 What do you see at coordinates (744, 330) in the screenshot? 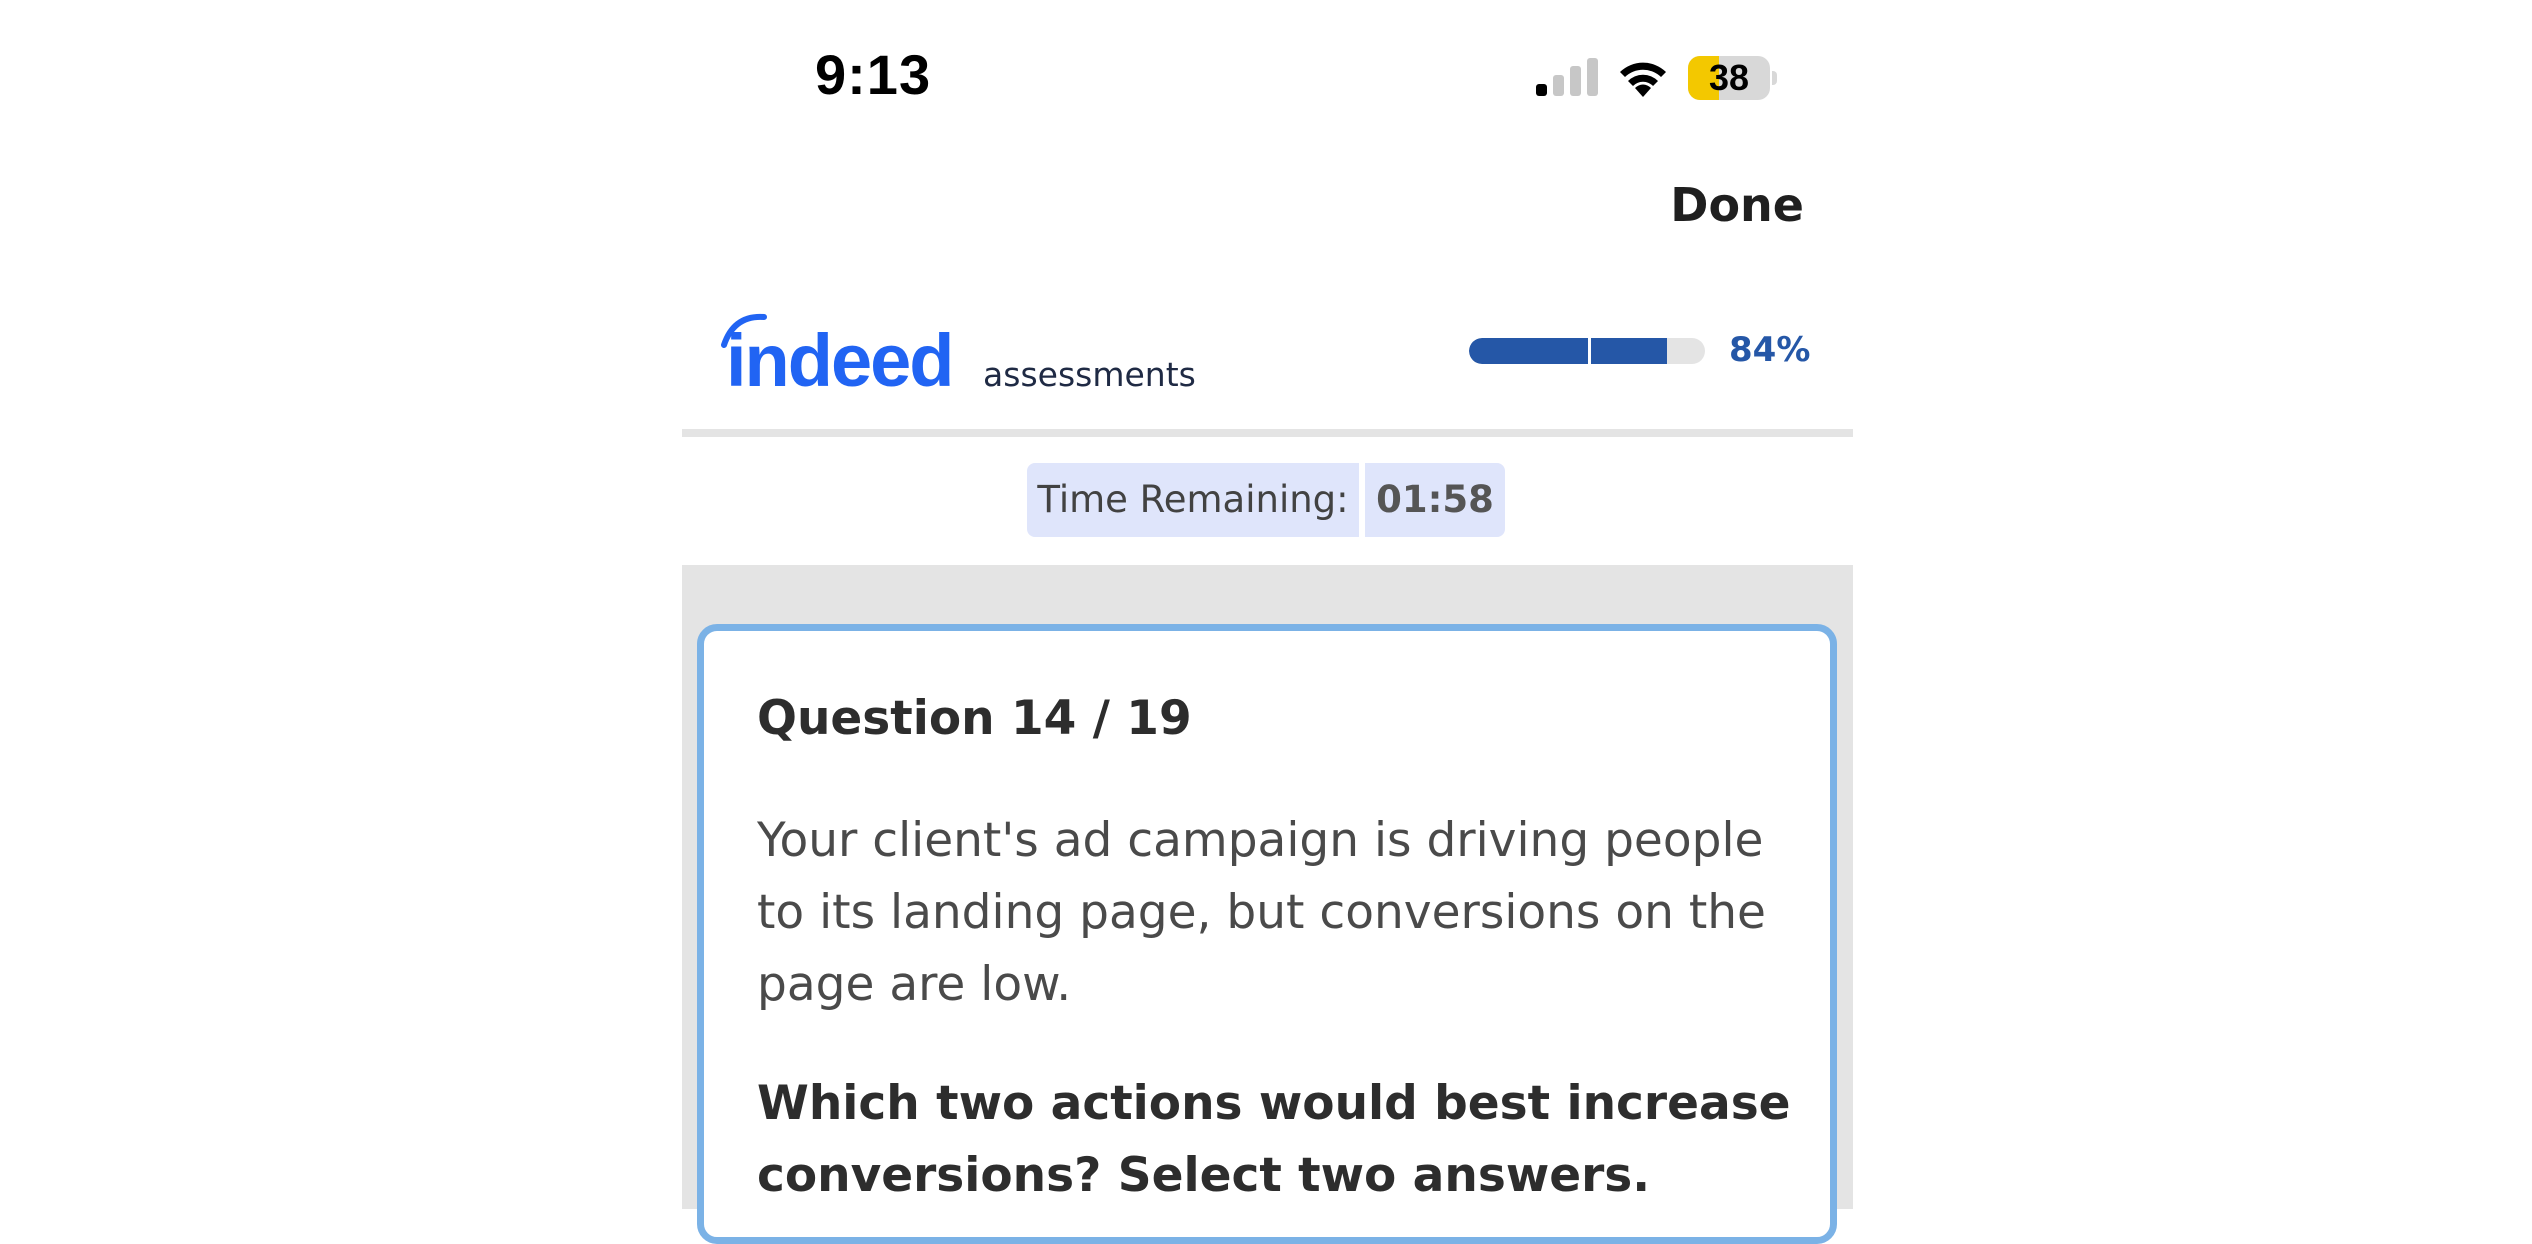
I see `logo-arc-icon` at bounding box center [744, 330].